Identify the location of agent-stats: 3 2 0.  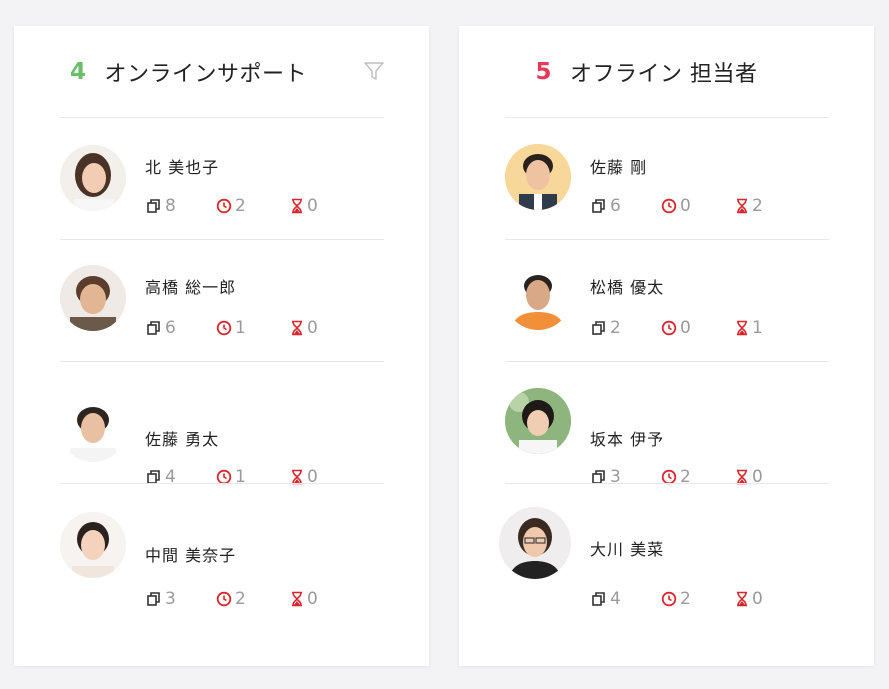
(232, 599).